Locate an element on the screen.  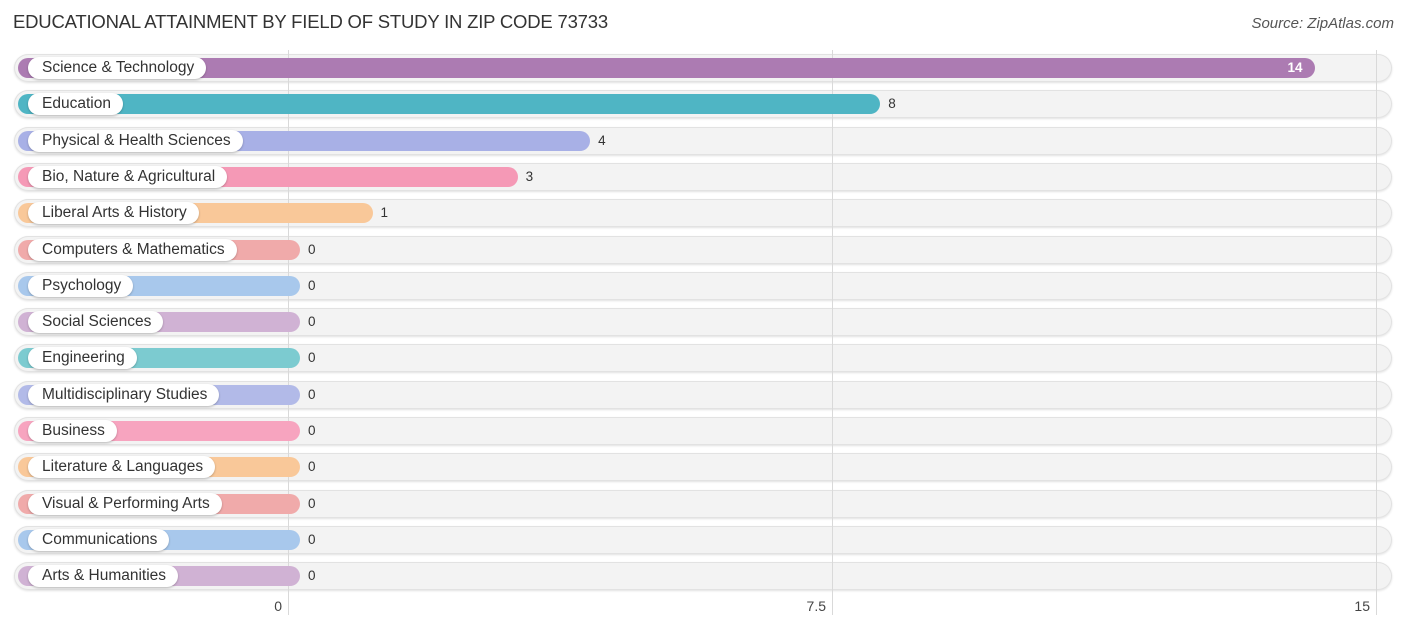
value-label: 14 is located at coordinates (1295, 67).